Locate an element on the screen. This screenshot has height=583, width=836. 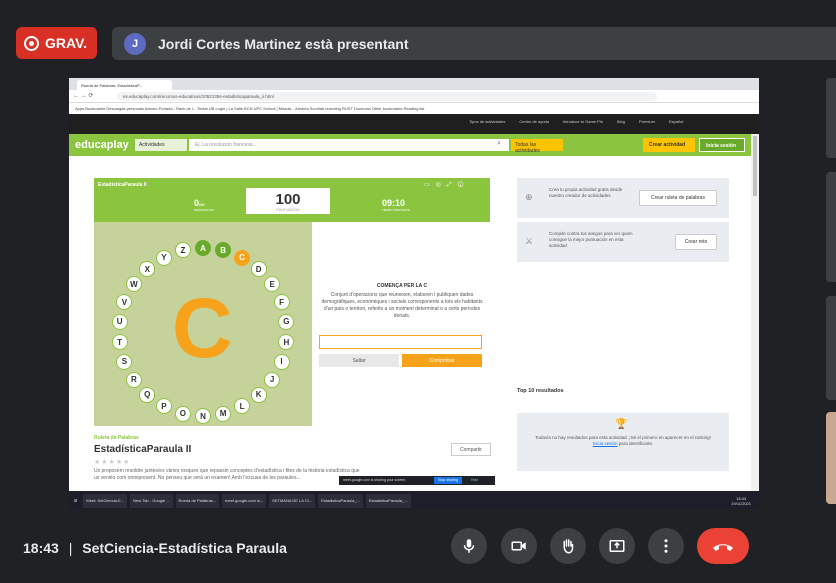
nav-link: Premium is located at coordinates (647, 121).